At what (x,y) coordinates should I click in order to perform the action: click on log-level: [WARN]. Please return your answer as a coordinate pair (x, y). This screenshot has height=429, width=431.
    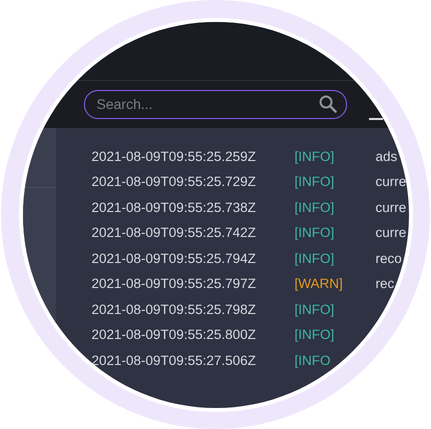
    Looking at the image, I should click on (319, 284).